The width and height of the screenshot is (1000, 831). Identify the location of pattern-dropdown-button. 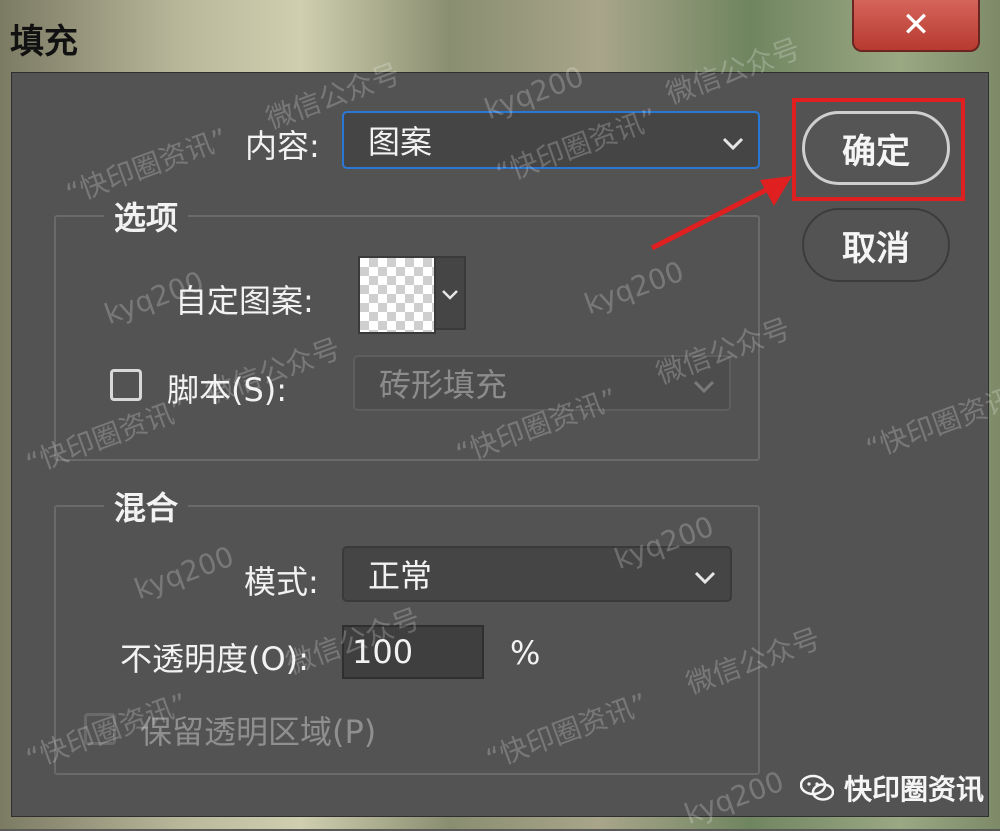
(450, 293).